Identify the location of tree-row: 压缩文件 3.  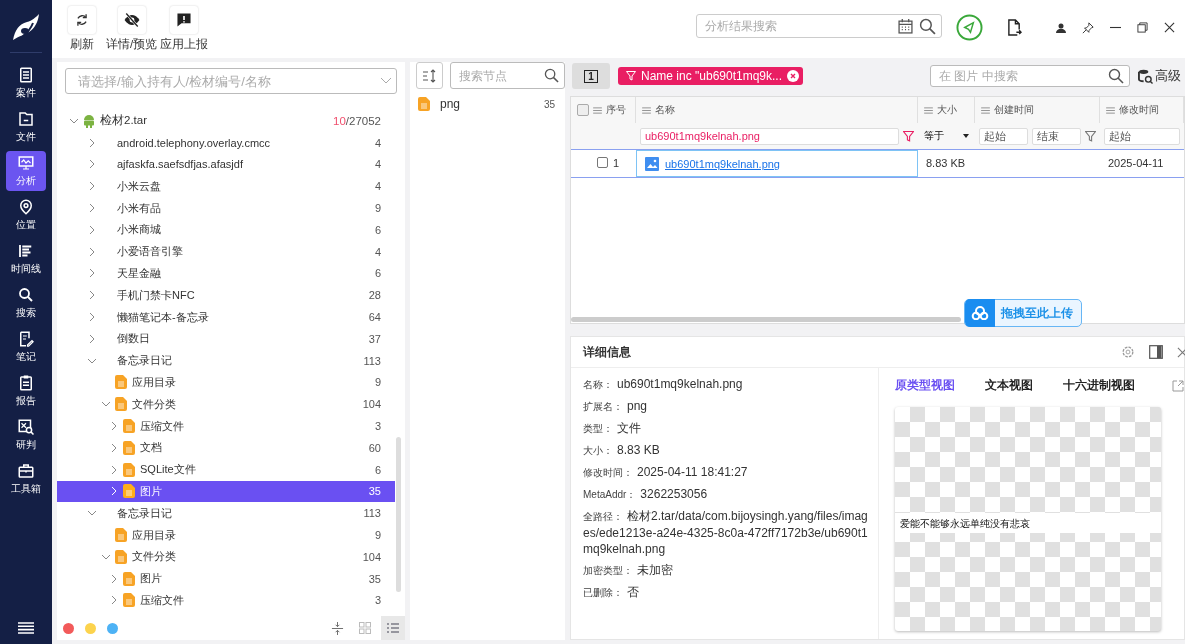
(226, 426).